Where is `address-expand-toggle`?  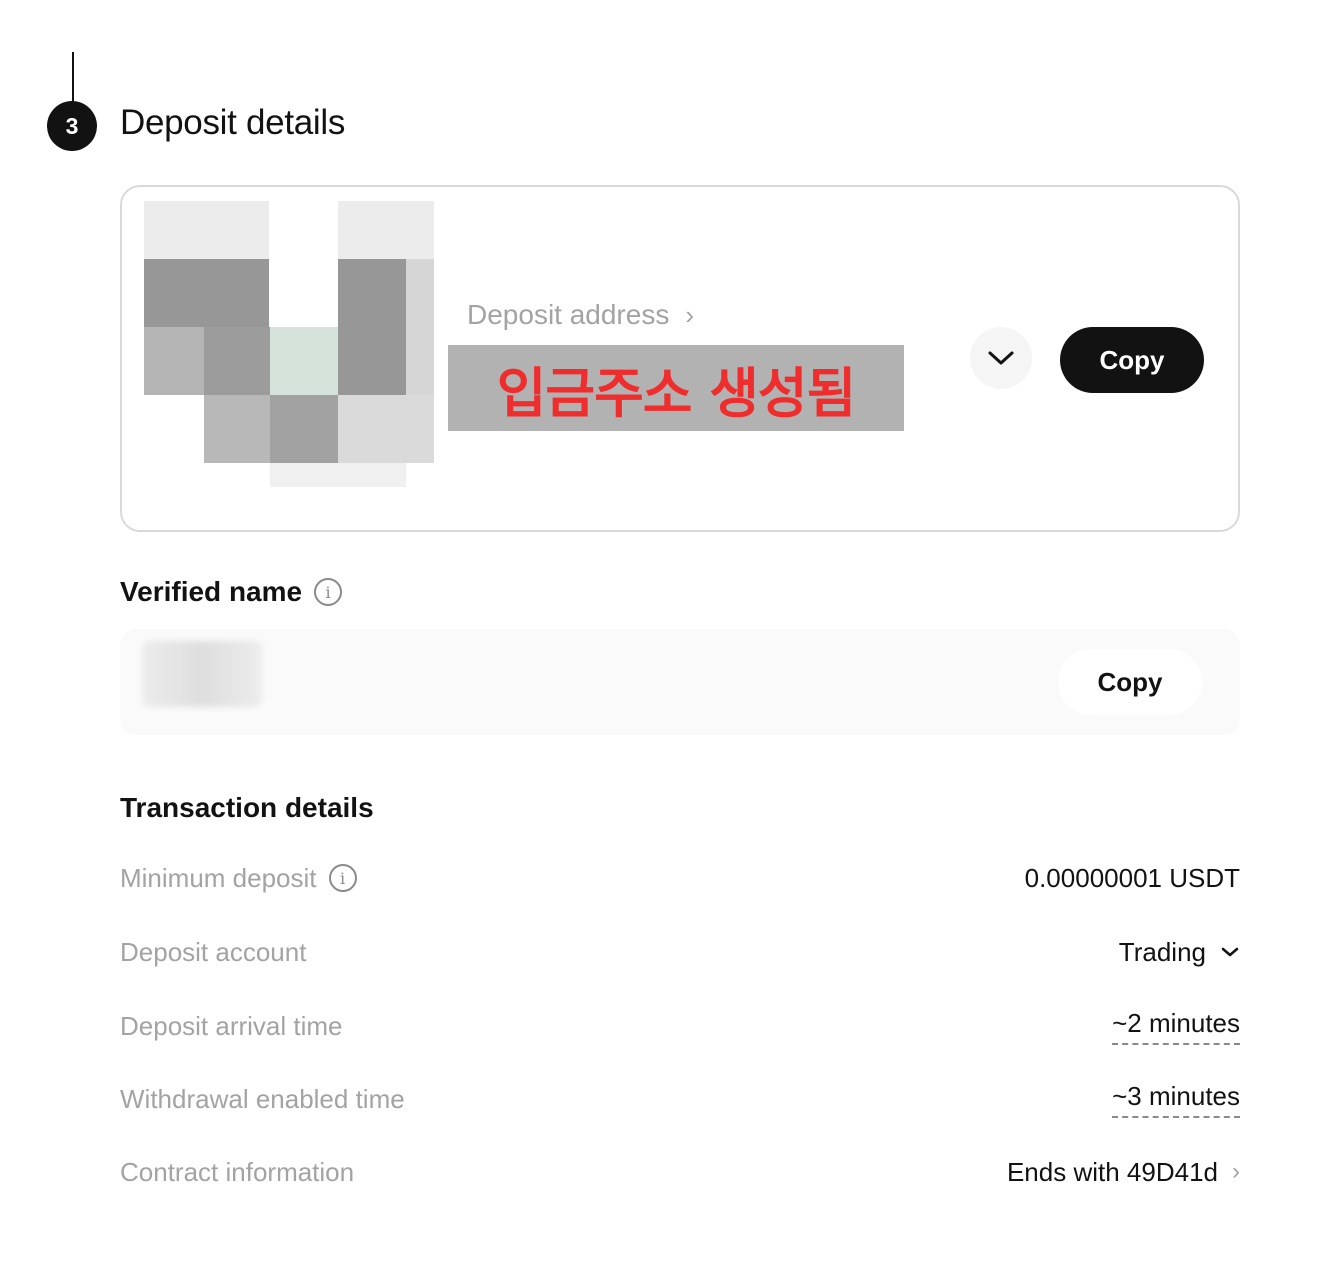
address-expand-toggle is located at coordinates (1001, 358).